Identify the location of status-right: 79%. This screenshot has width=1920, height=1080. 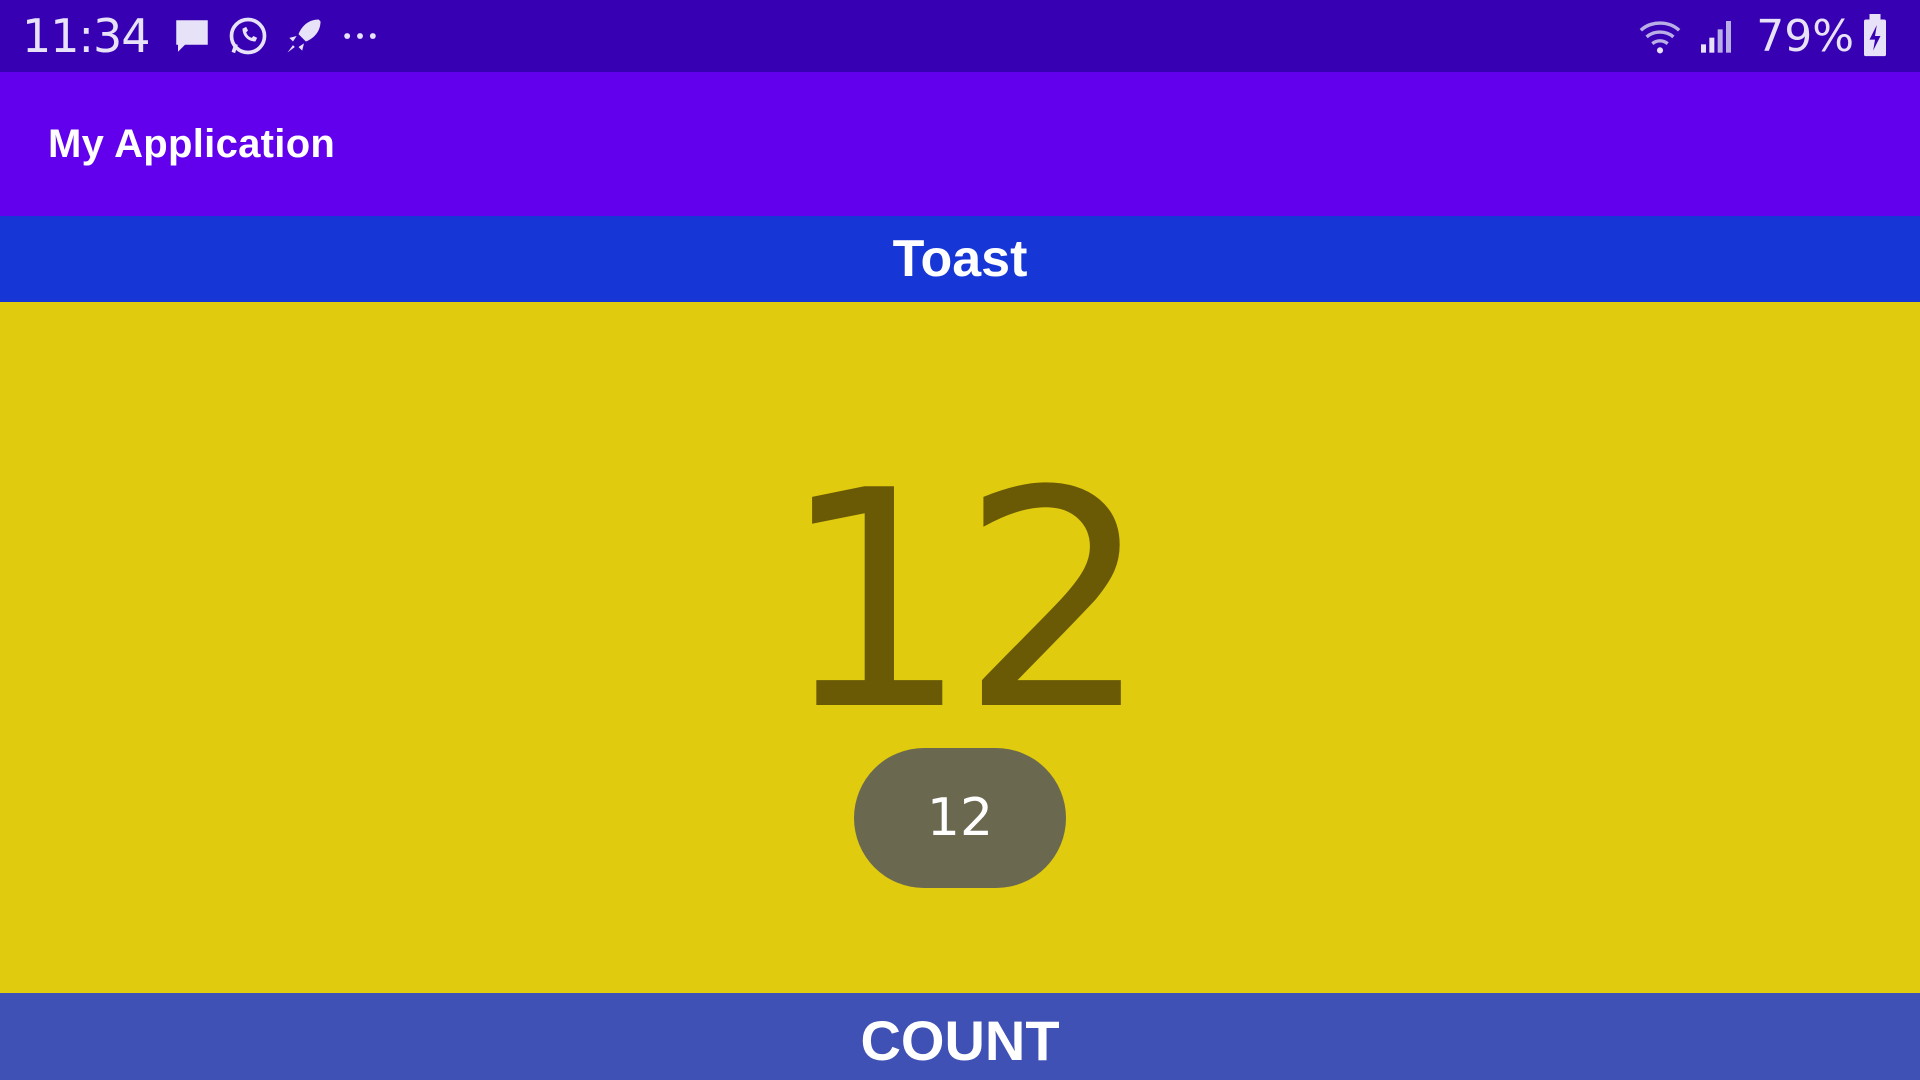
(1767, 36).